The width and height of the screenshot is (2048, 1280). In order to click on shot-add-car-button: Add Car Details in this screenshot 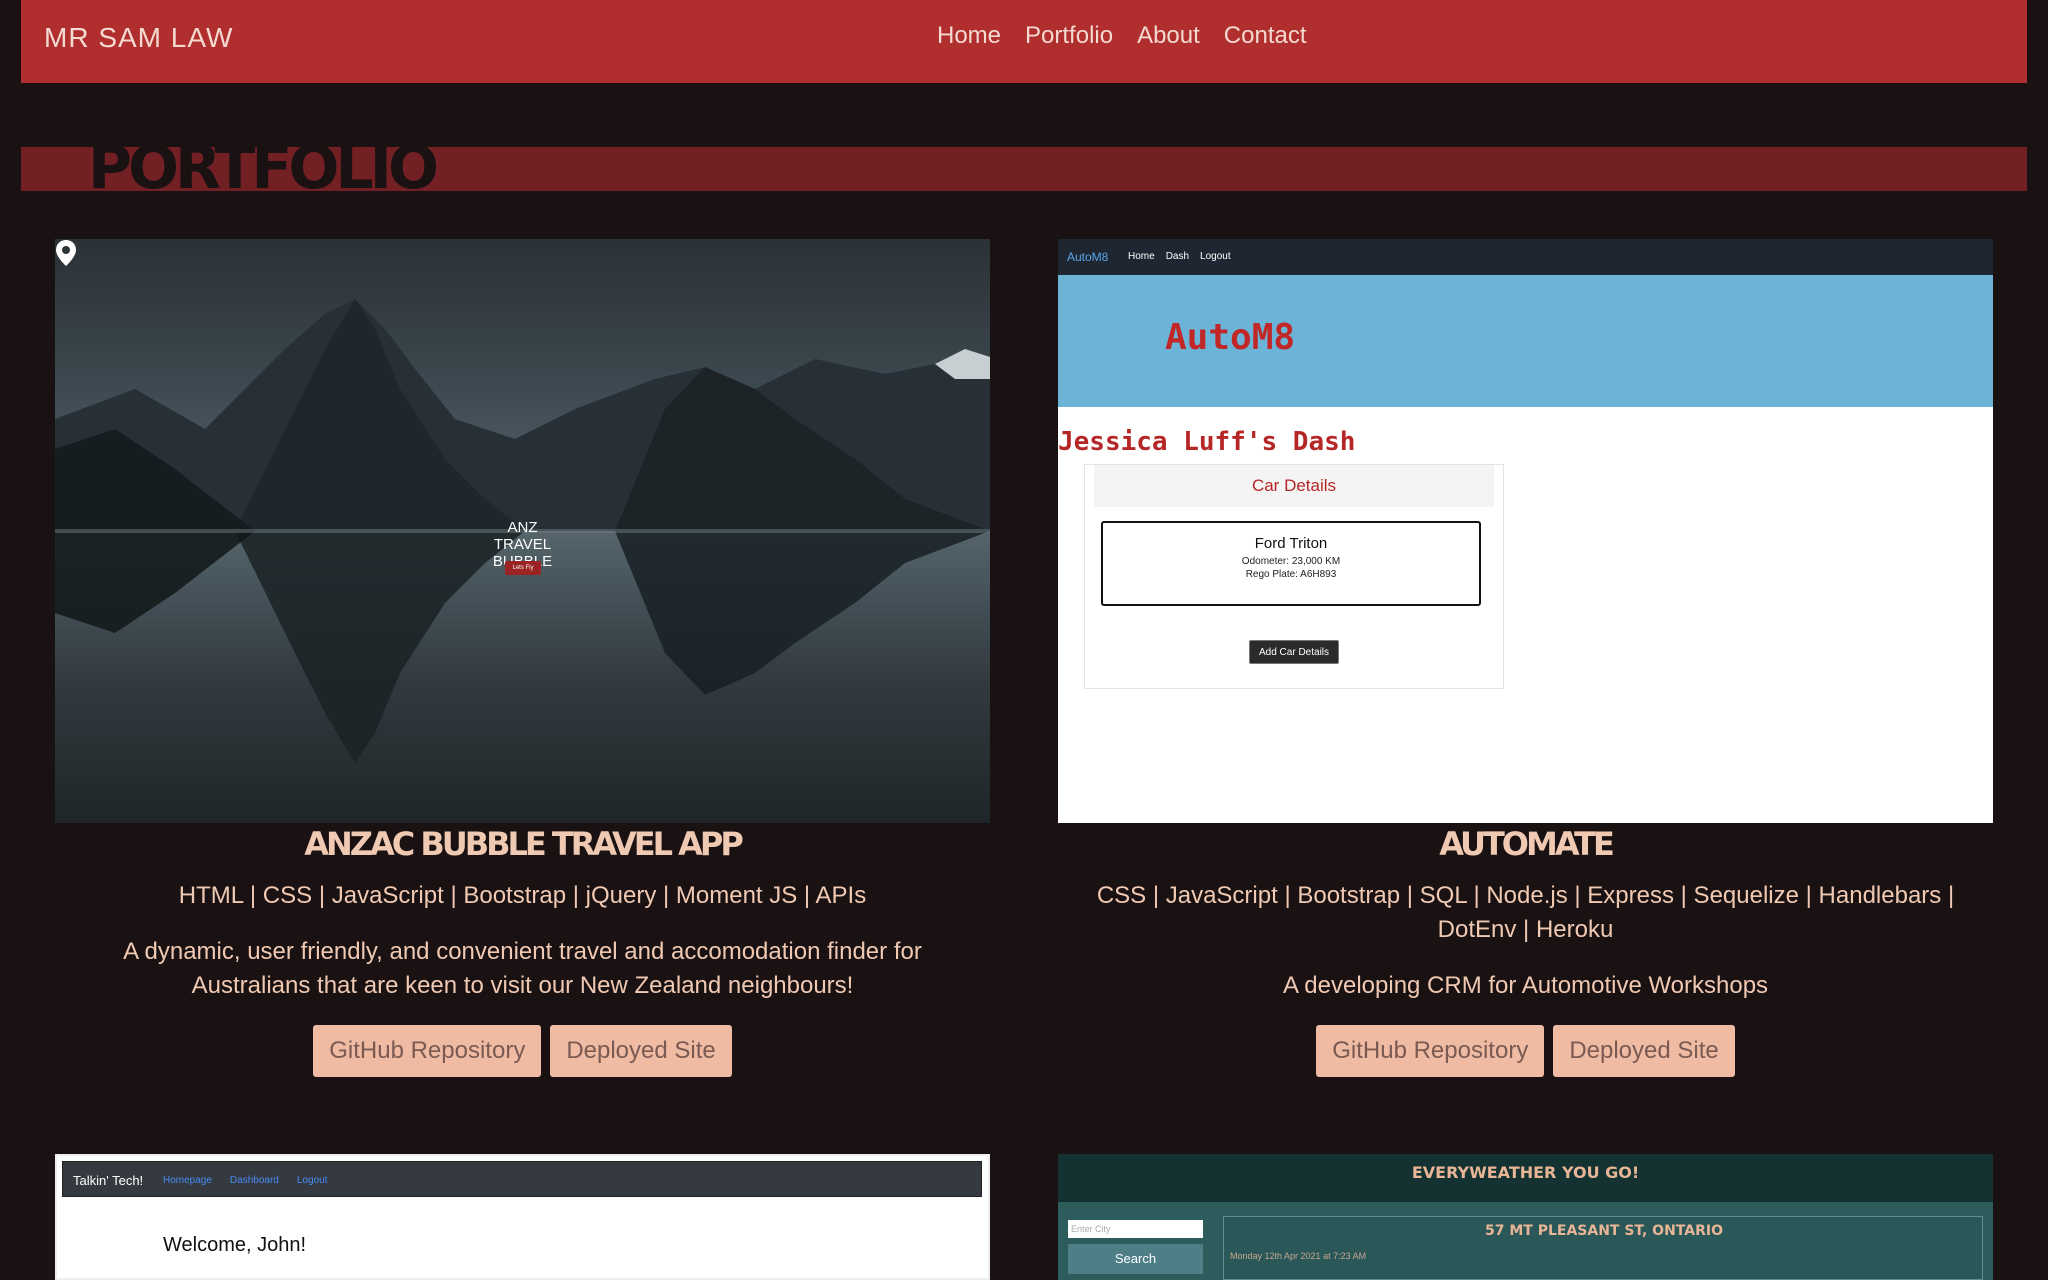, I will do `click(1294, 652)`.